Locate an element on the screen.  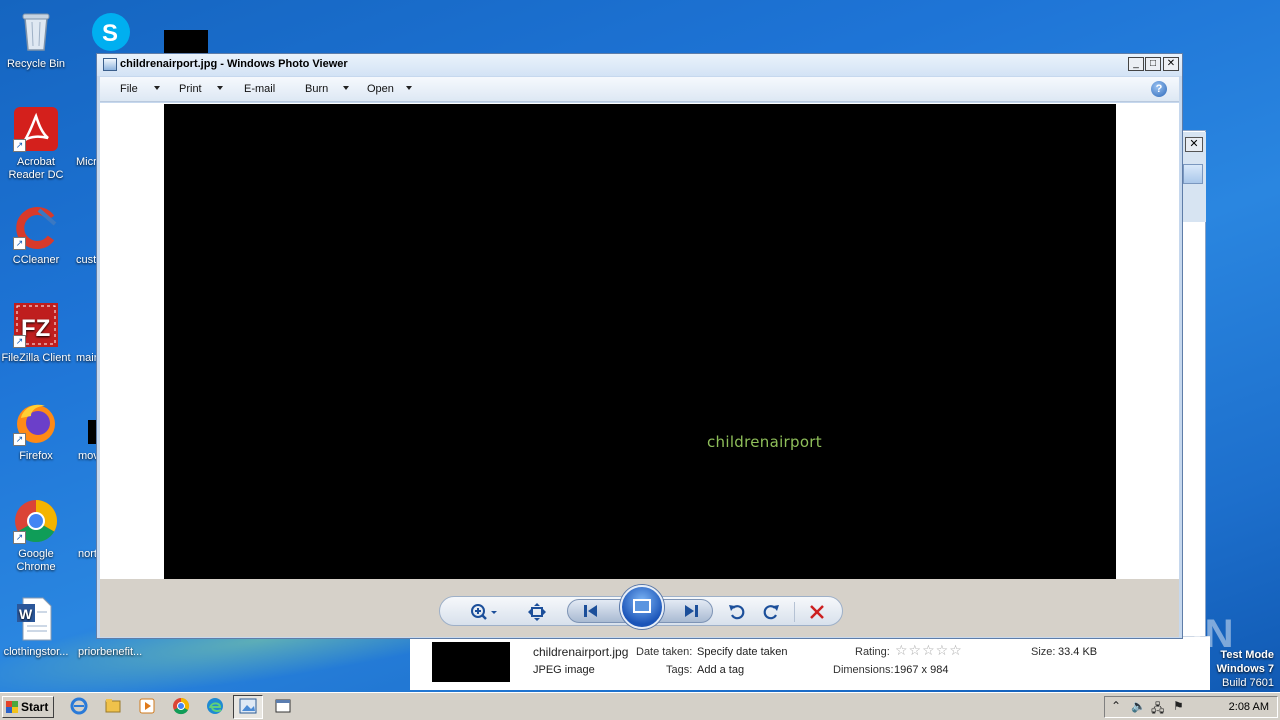
desktop-icon-firefox: ↗ Firefox is located at coordinates (37, 431).